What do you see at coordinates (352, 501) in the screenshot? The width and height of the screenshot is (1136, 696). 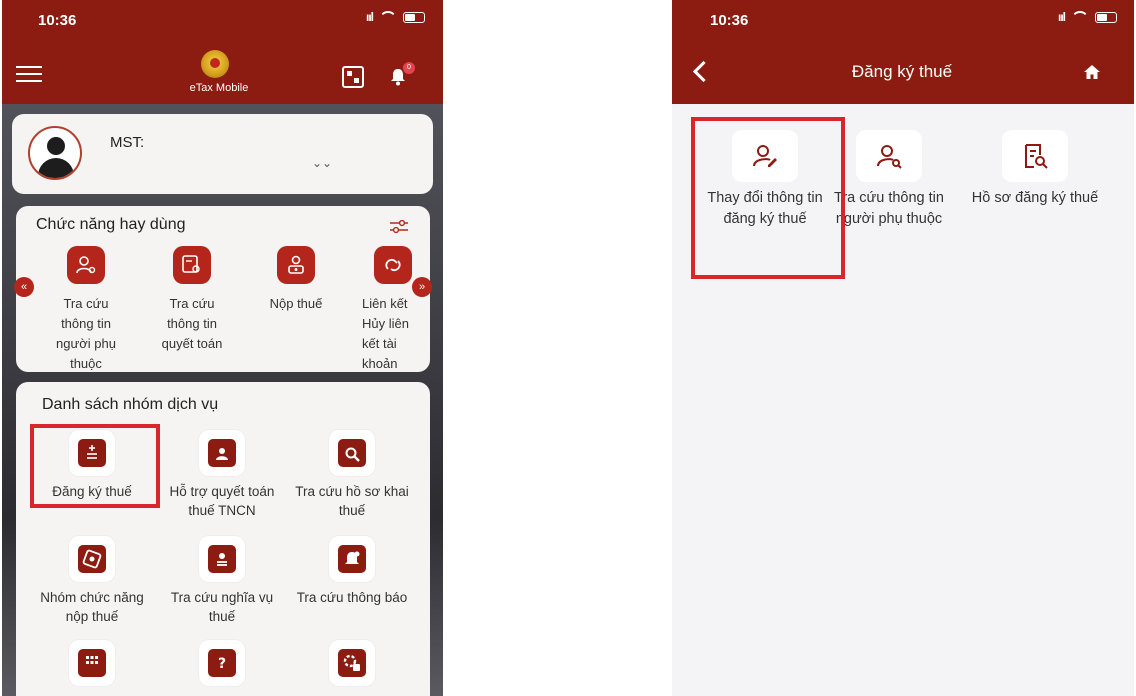 I see `service-item-label: Tra cứu hồ sơ khai thuế` at bounding box center [352, 501].